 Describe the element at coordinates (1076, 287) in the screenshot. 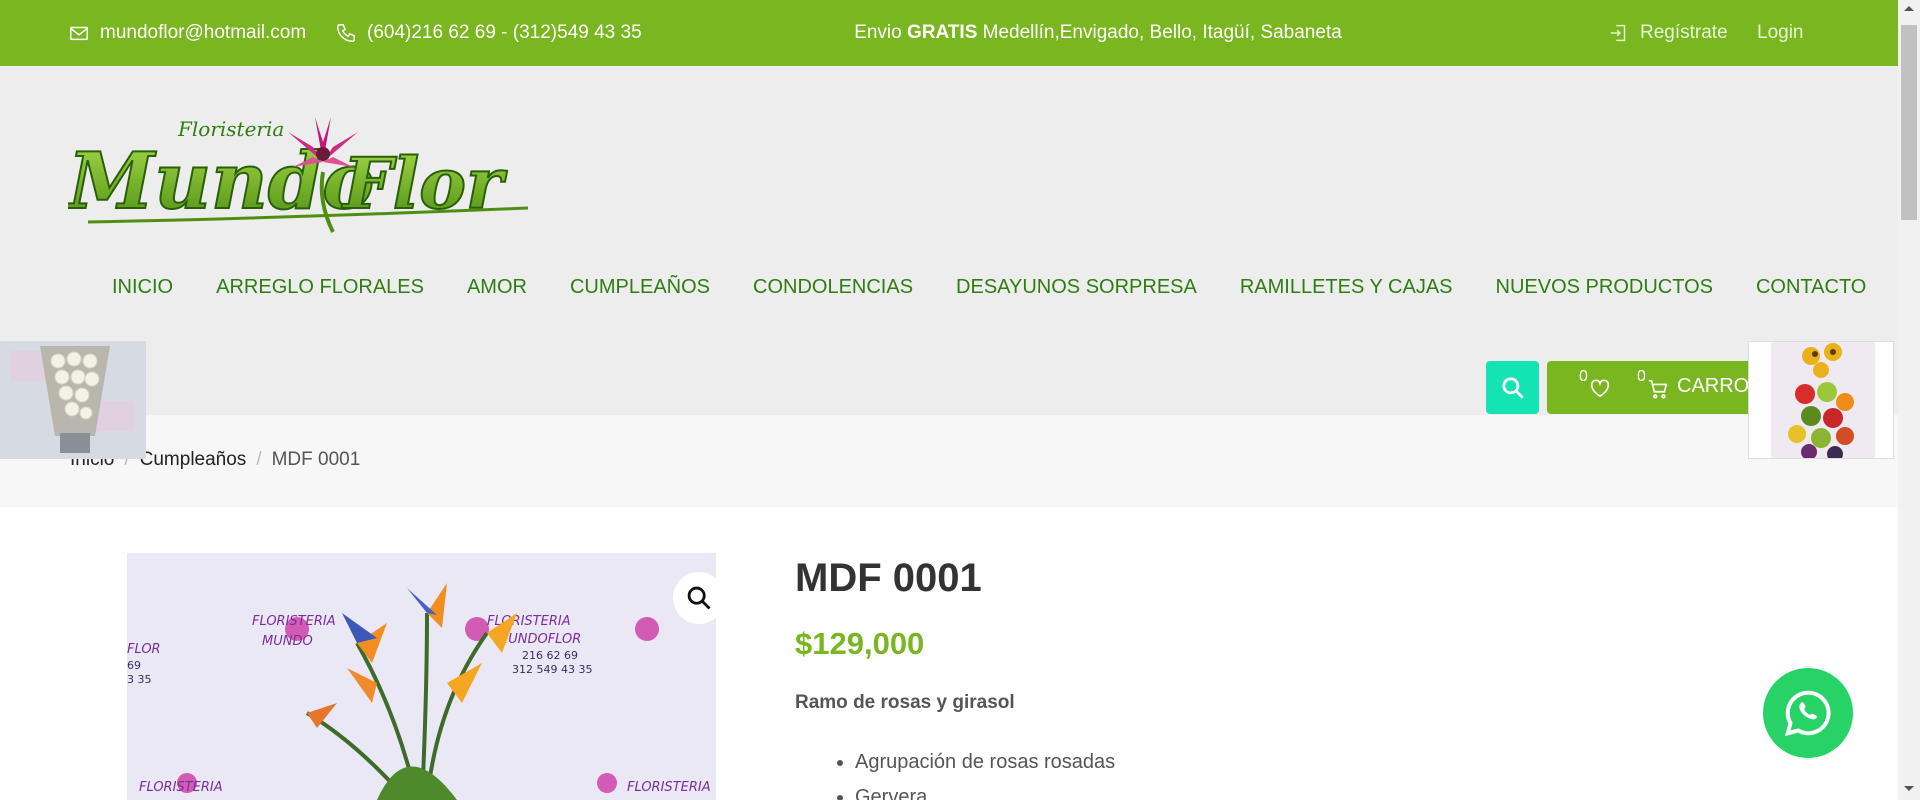

I see `nav-desayunos-sorpresa: DESAYUNOS SORPRESA` at that location.